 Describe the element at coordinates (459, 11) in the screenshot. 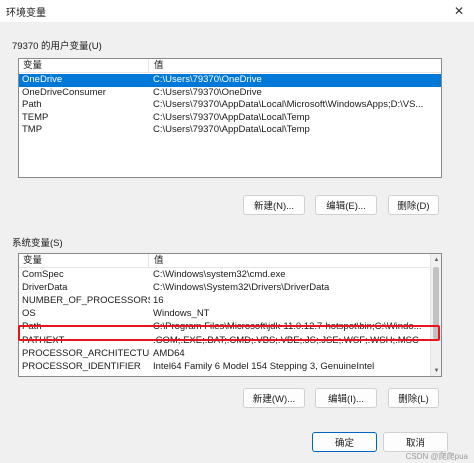

I see `close-icon: ✕` at that location.